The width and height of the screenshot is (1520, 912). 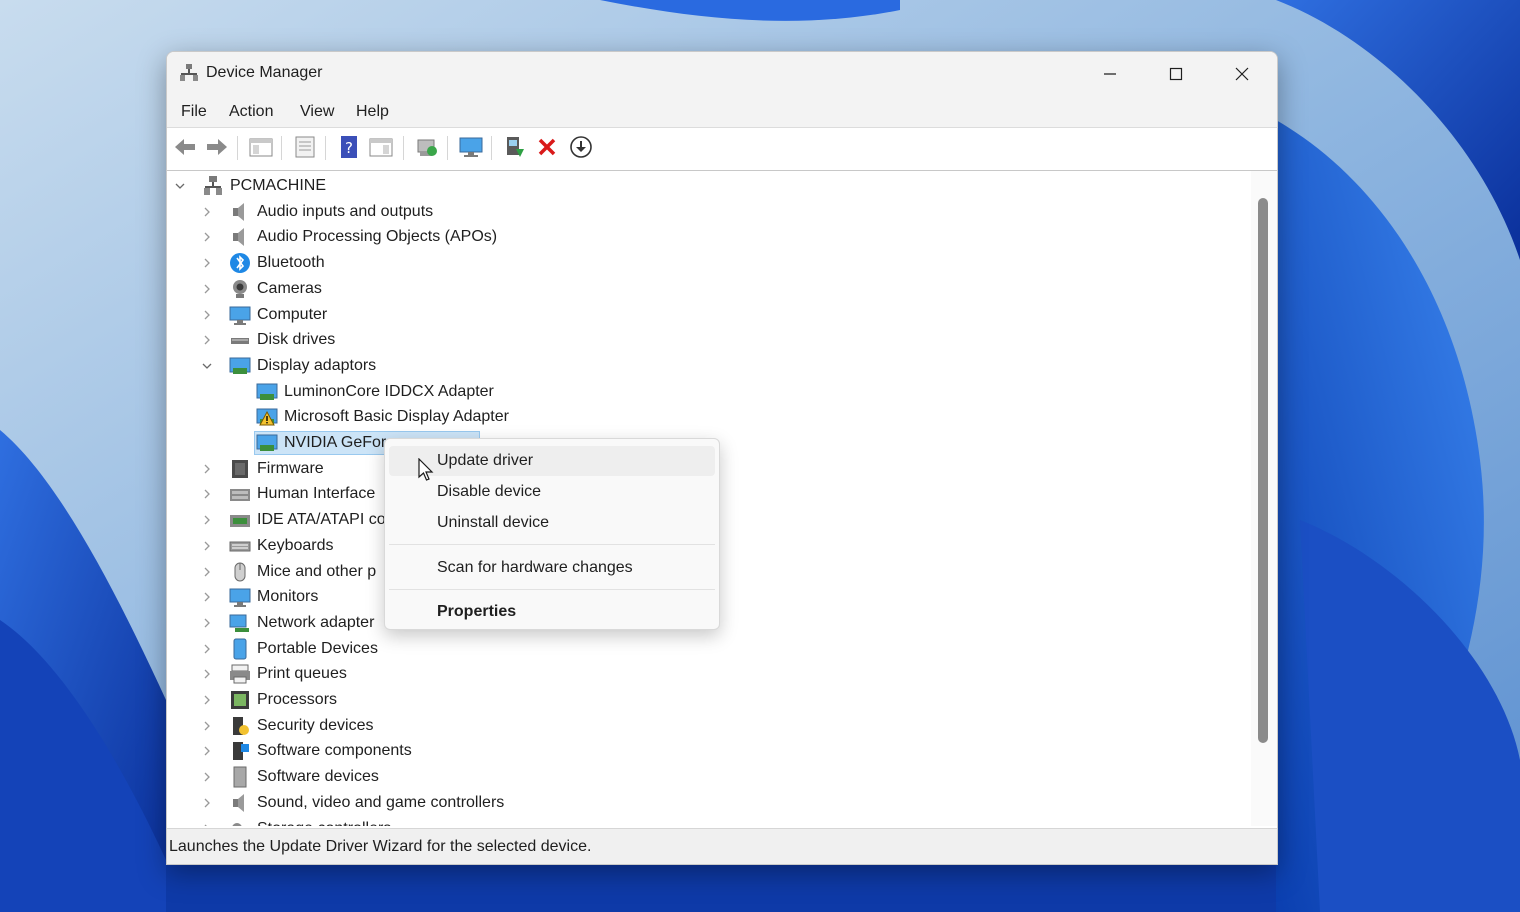 I want to click on window-title: Device Manager, so click(x=264, y=72).